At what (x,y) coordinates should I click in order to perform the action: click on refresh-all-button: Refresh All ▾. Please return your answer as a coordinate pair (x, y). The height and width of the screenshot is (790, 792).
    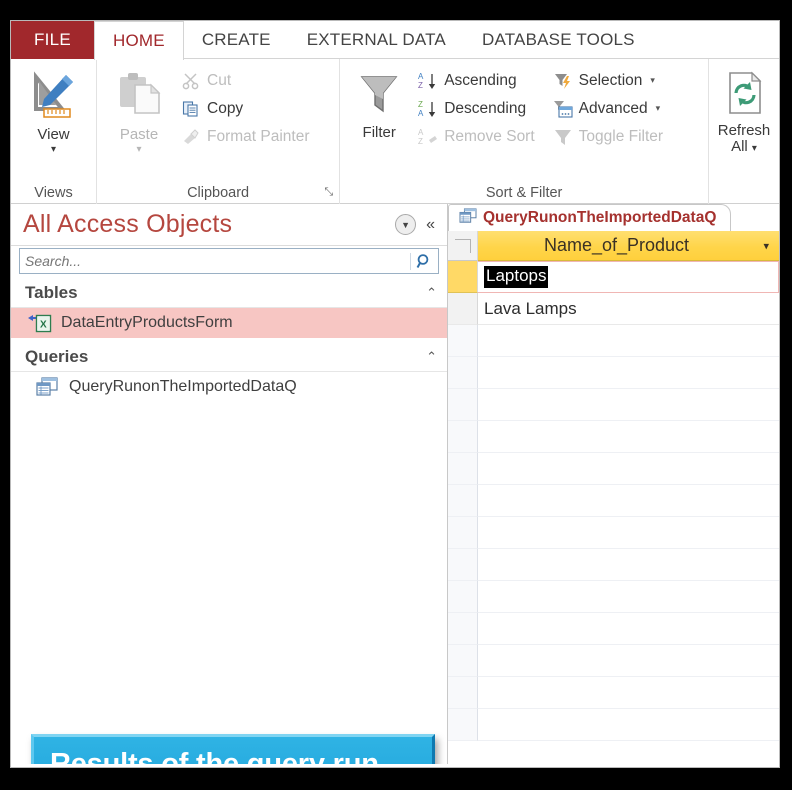
    Looking at the image, I should click on (744, 110).